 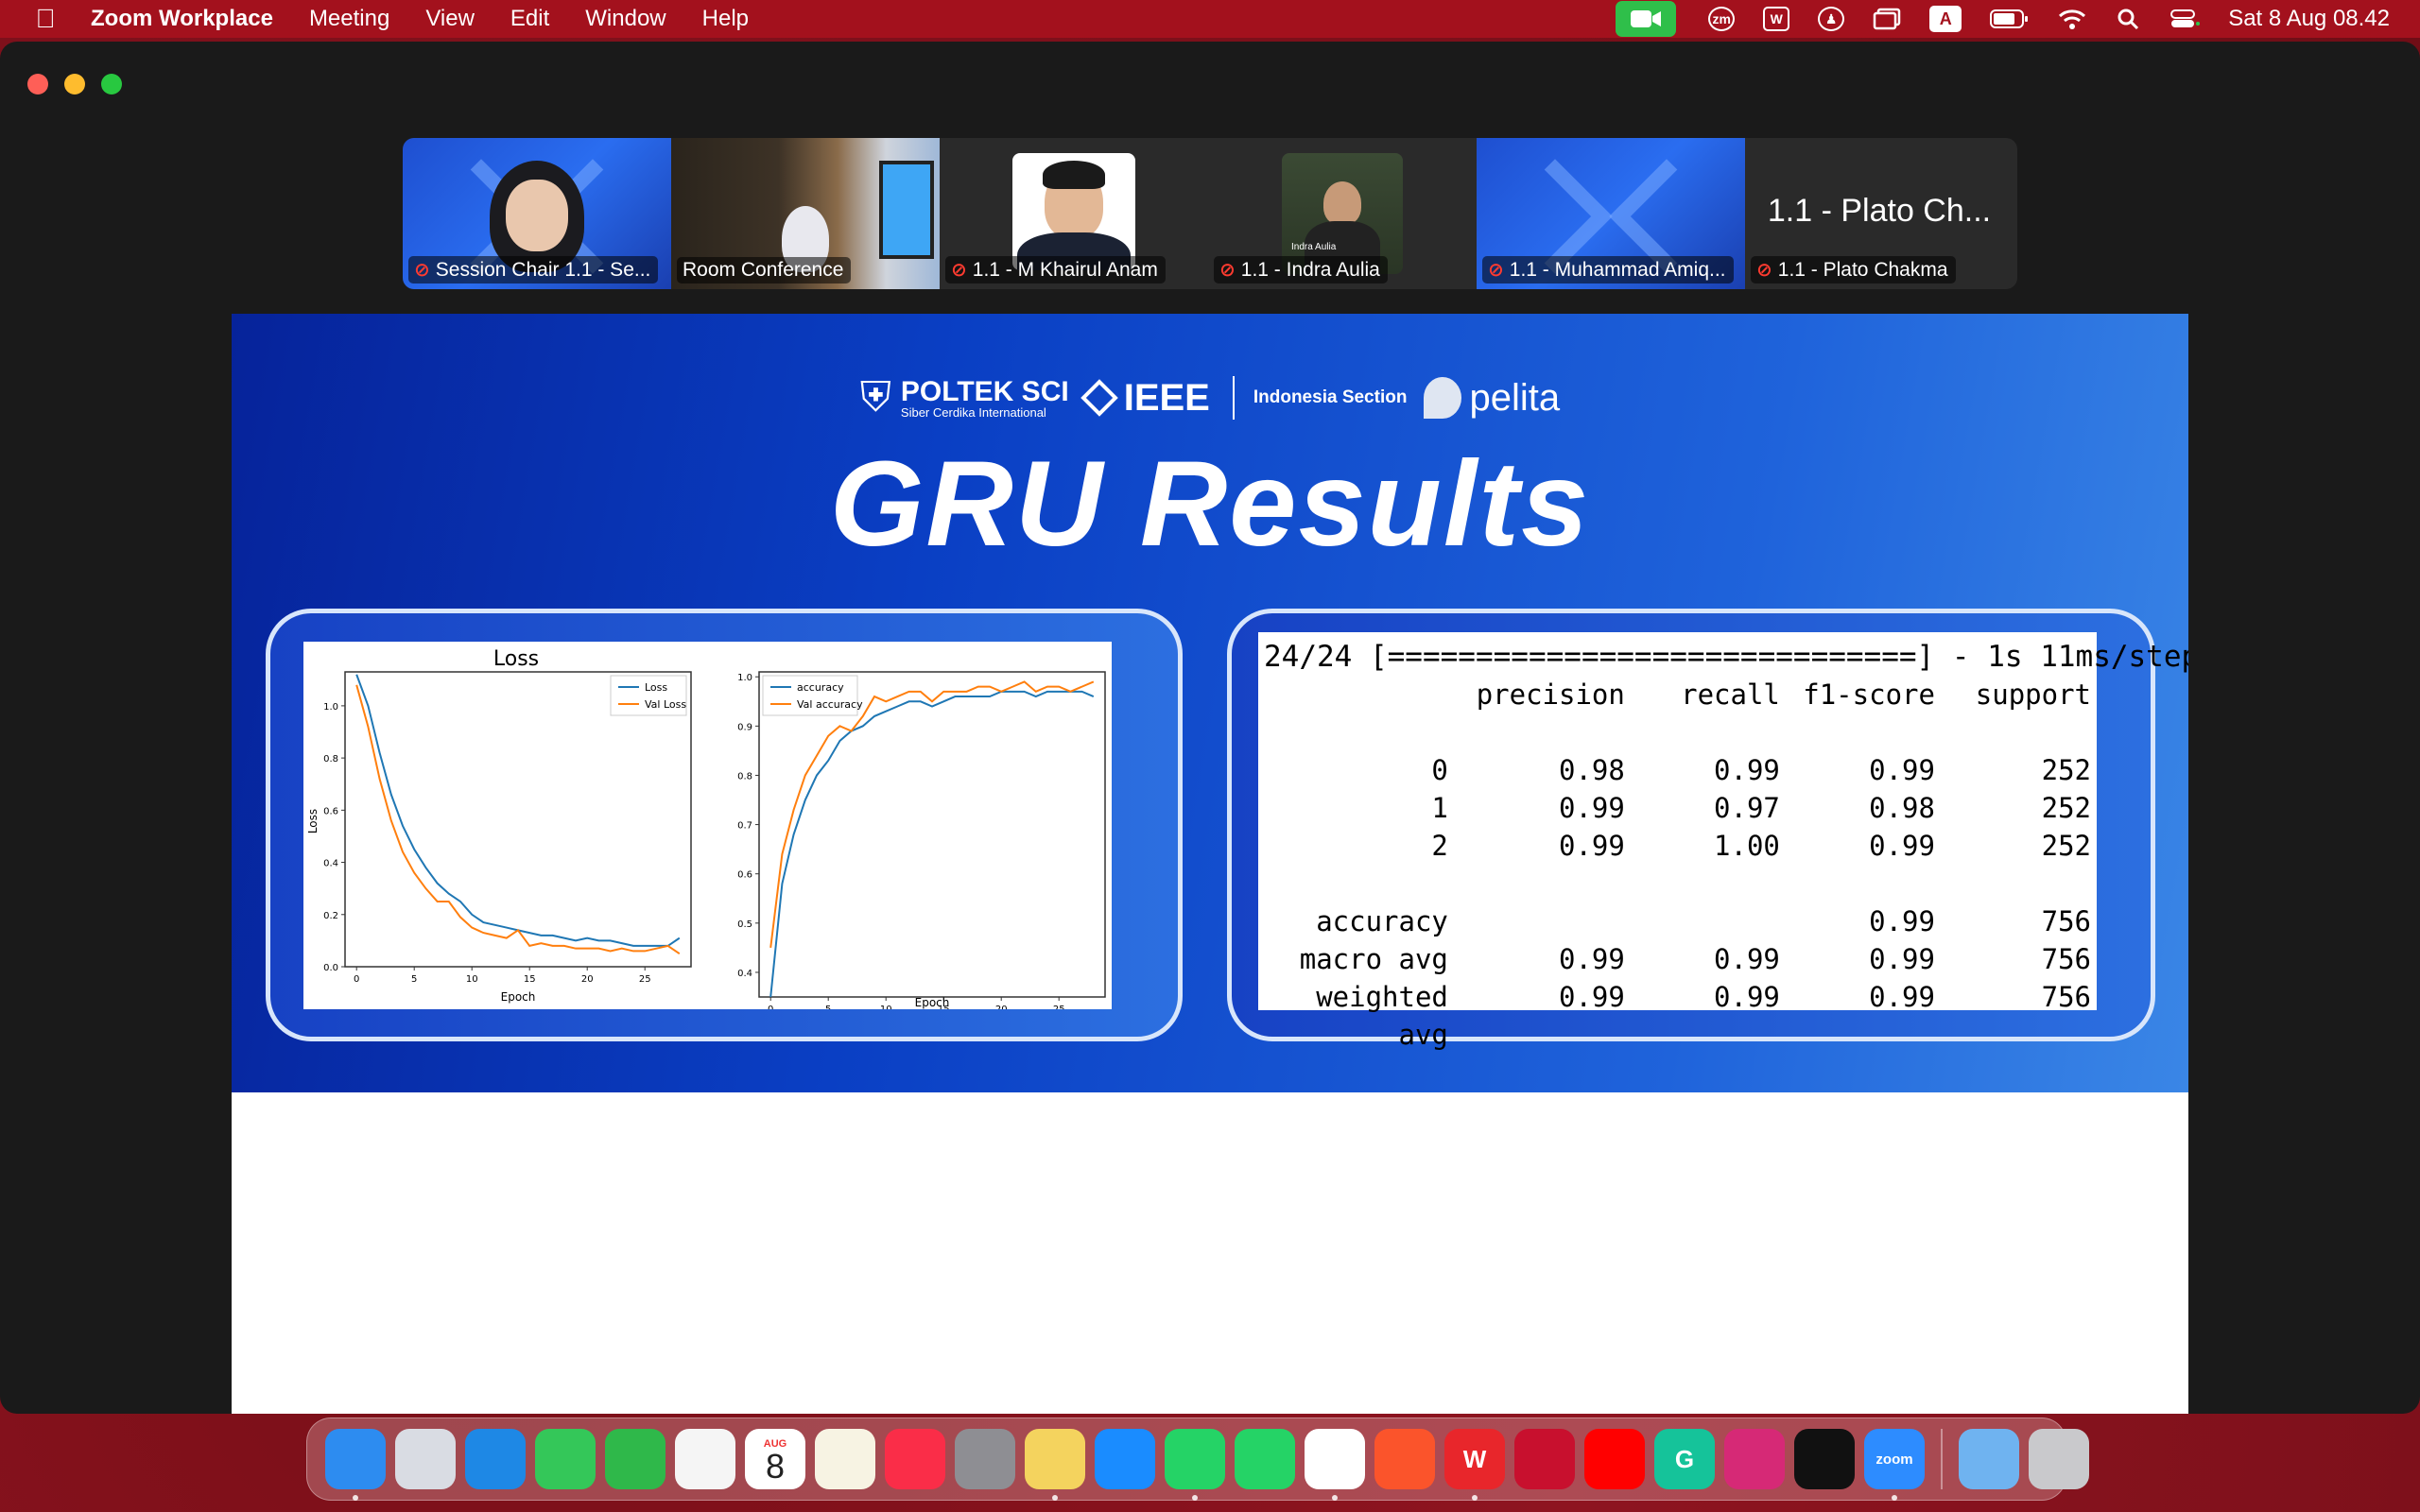 I want to click on participant-tile: ⊘ 1.1 - M Khairul Anam, so click(x=1074, y=213).